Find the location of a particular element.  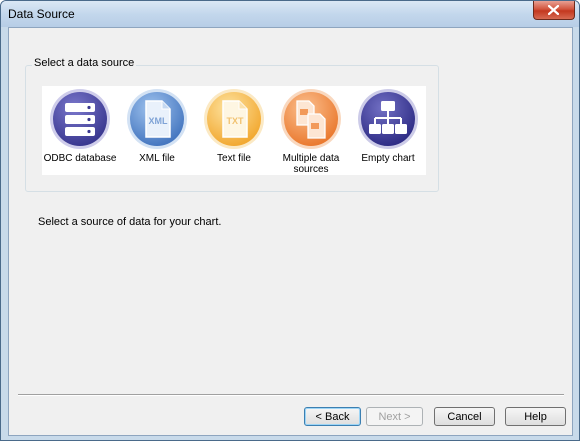

text-file-icon: TXT is located at coordinates (234, 119).